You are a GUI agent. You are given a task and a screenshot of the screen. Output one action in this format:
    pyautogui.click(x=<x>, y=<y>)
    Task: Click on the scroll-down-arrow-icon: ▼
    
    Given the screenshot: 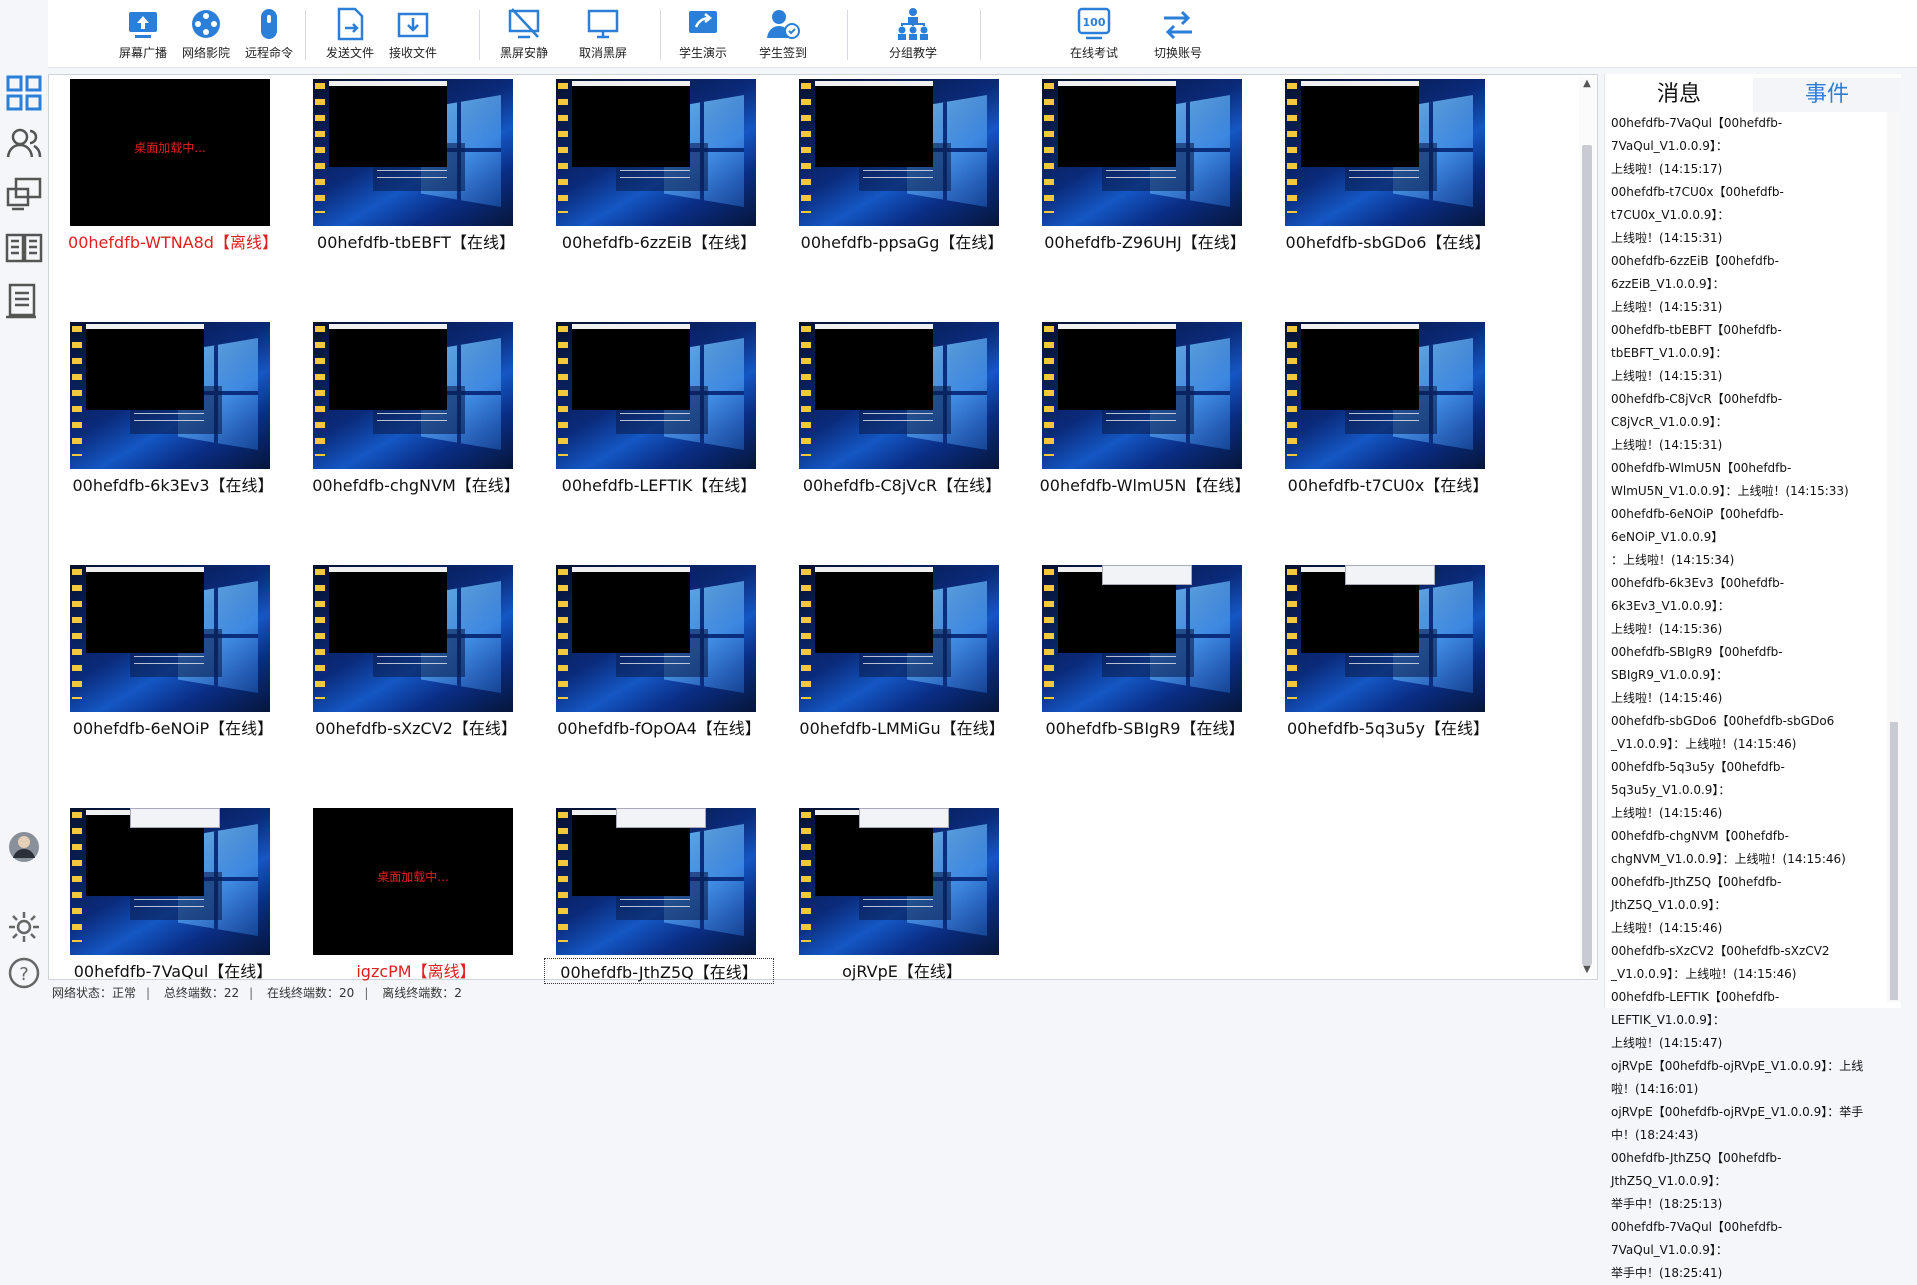 What is the action you would take?
    pyautogui.click(x=1587, y=970)
    